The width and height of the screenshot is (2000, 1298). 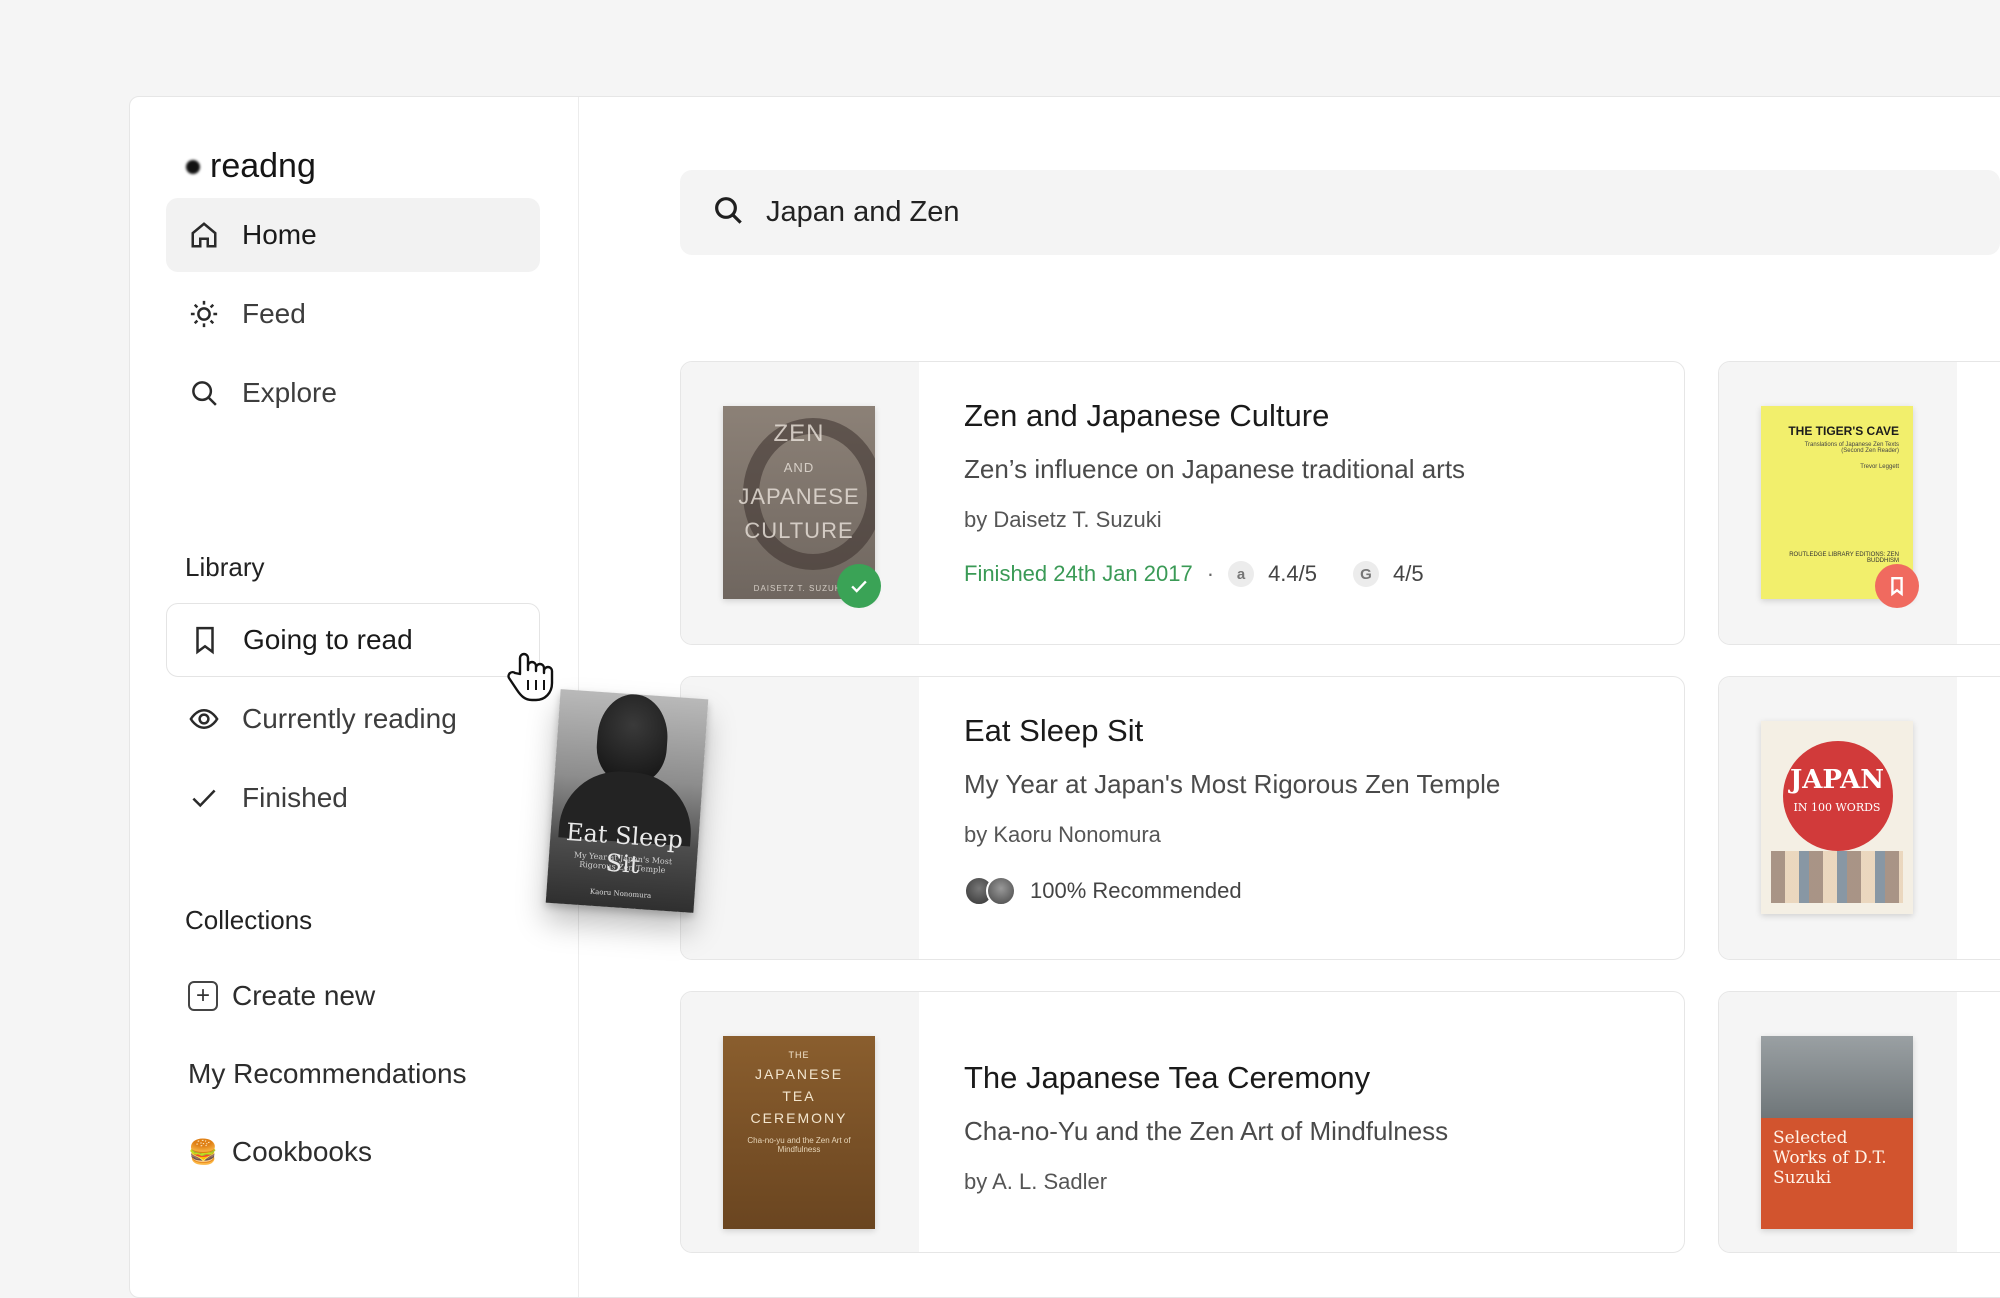 What do you see at coordinates (1843, 431) in the screenshot?
I see `cover-title: THE TIGER'S CAVE` at bounding box center [1843, 431].